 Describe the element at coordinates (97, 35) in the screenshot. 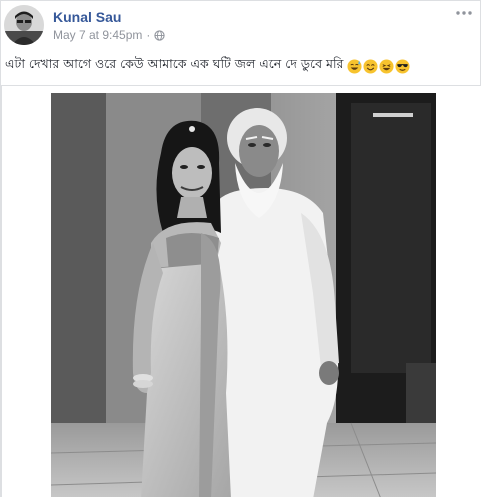

I see `post-timestamp: May 7 at 9:45pm` at that location.